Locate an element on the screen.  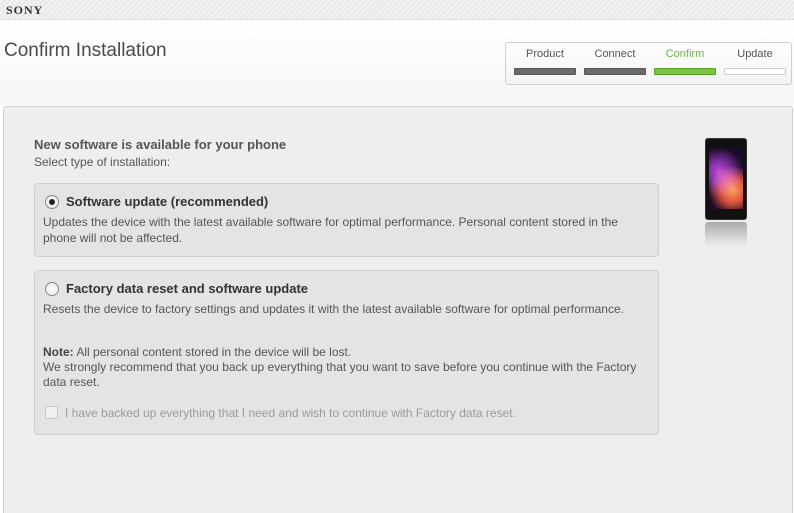
option-title: Factory data reset and software update is located at coordinates (187, 288).